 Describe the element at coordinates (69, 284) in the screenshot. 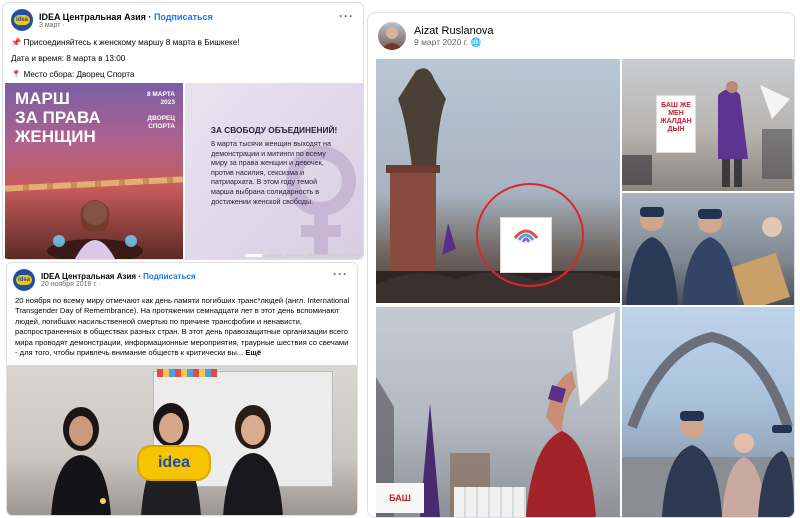

I see `post-date: 20 ноября 2016 г.` at that location.